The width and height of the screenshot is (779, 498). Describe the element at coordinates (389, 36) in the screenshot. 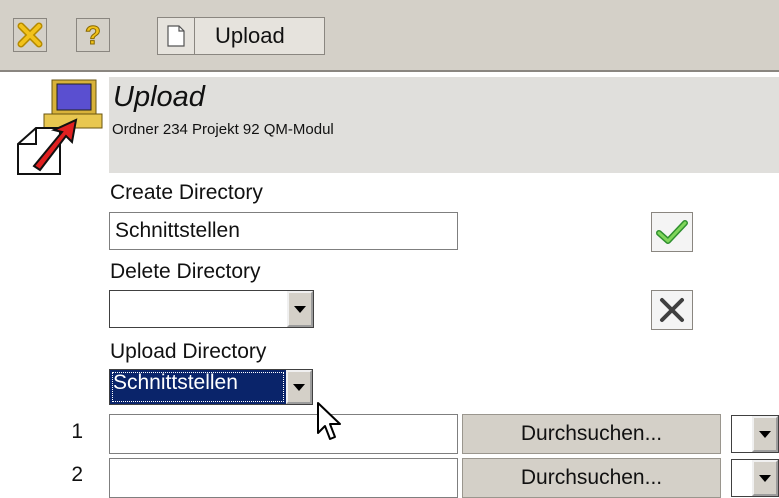

I see `toolbar: ? Upload` at that location.